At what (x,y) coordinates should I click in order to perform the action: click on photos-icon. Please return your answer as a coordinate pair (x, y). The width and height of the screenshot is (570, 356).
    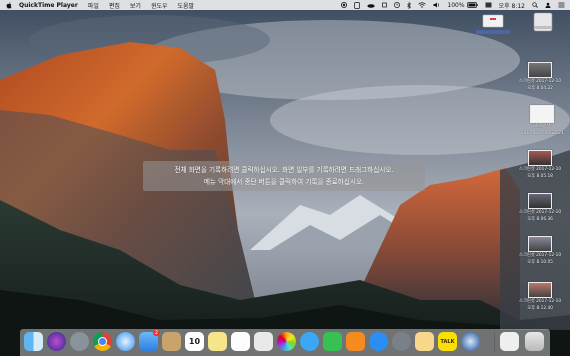
    Looking at the image, I should click on (286, 341).